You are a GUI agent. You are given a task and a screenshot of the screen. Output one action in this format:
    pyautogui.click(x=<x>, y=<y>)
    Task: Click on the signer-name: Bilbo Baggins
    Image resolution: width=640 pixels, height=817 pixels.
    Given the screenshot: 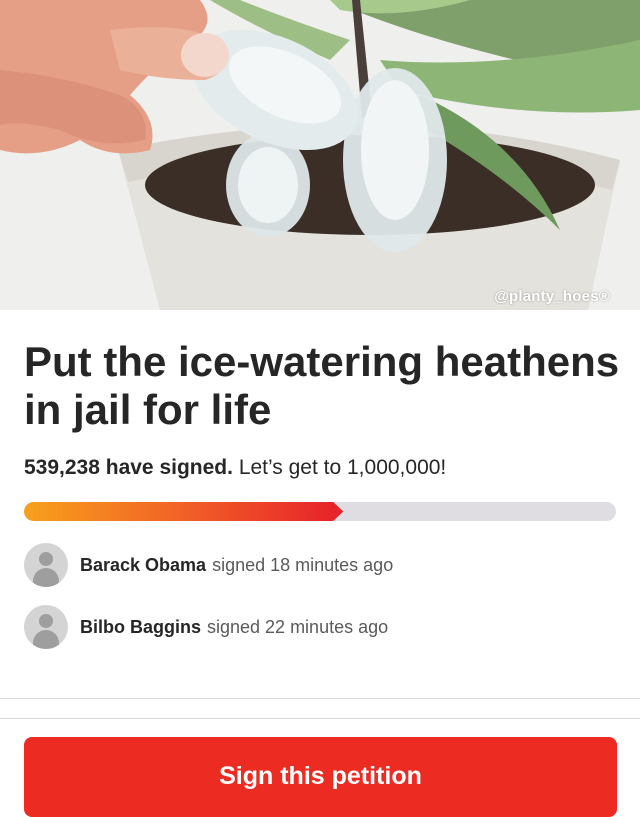 What is the action you would take?
    pyautogui.click(x=140, y=626)
    